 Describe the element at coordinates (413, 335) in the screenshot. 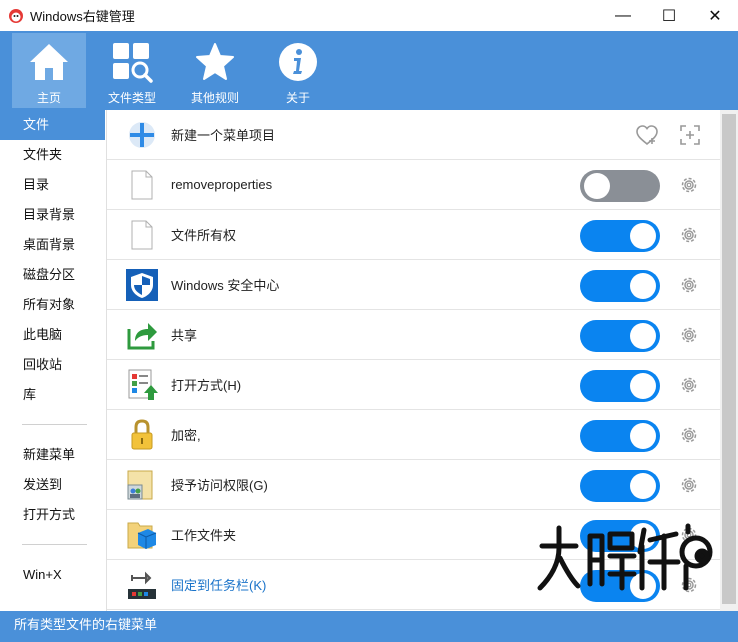

I see `list-item: 共享` at that location.